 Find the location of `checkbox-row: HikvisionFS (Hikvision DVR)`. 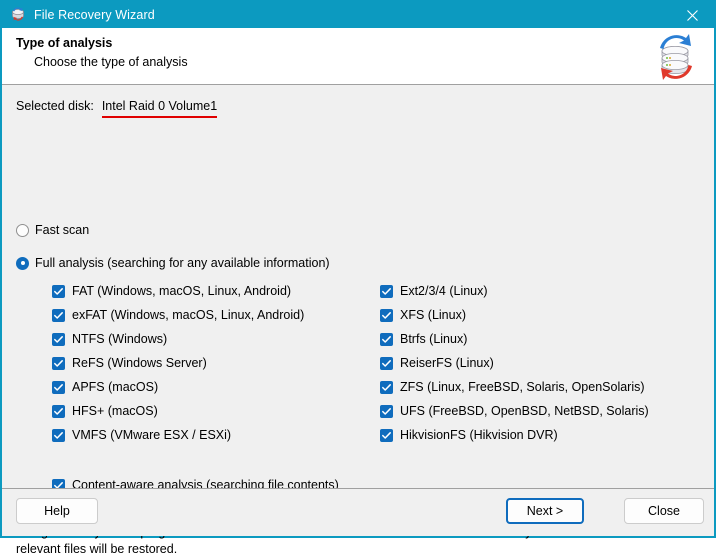

checkbox-row: HikvisionFS (Hikvision DVR) is located at coordinates (514, 435).